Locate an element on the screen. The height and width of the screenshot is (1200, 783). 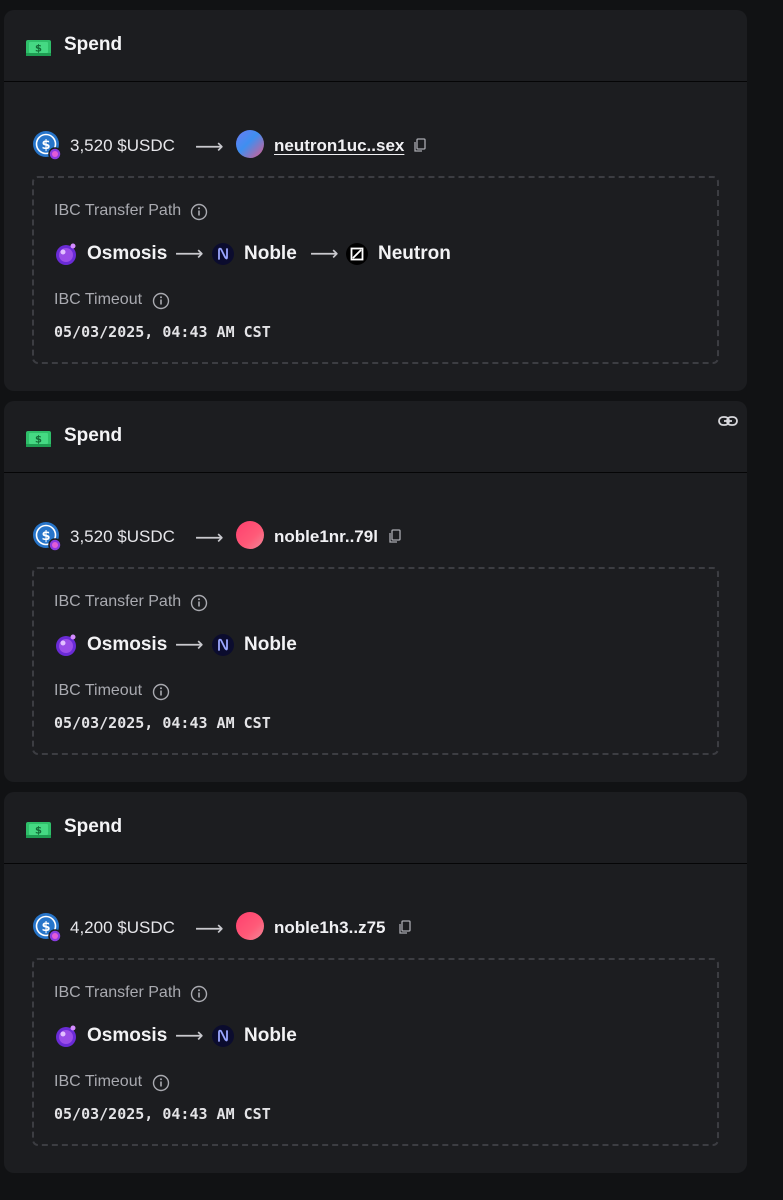
link-icon is located at coordinates (728, 421).